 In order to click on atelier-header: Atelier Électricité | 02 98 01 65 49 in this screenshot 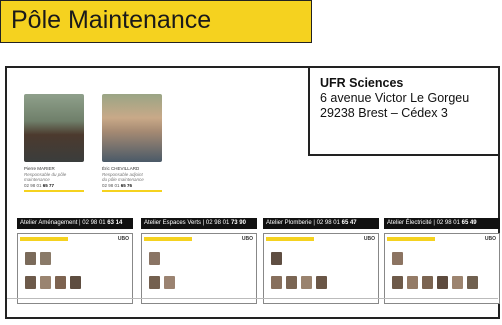, I will do `click(442, 223)`.